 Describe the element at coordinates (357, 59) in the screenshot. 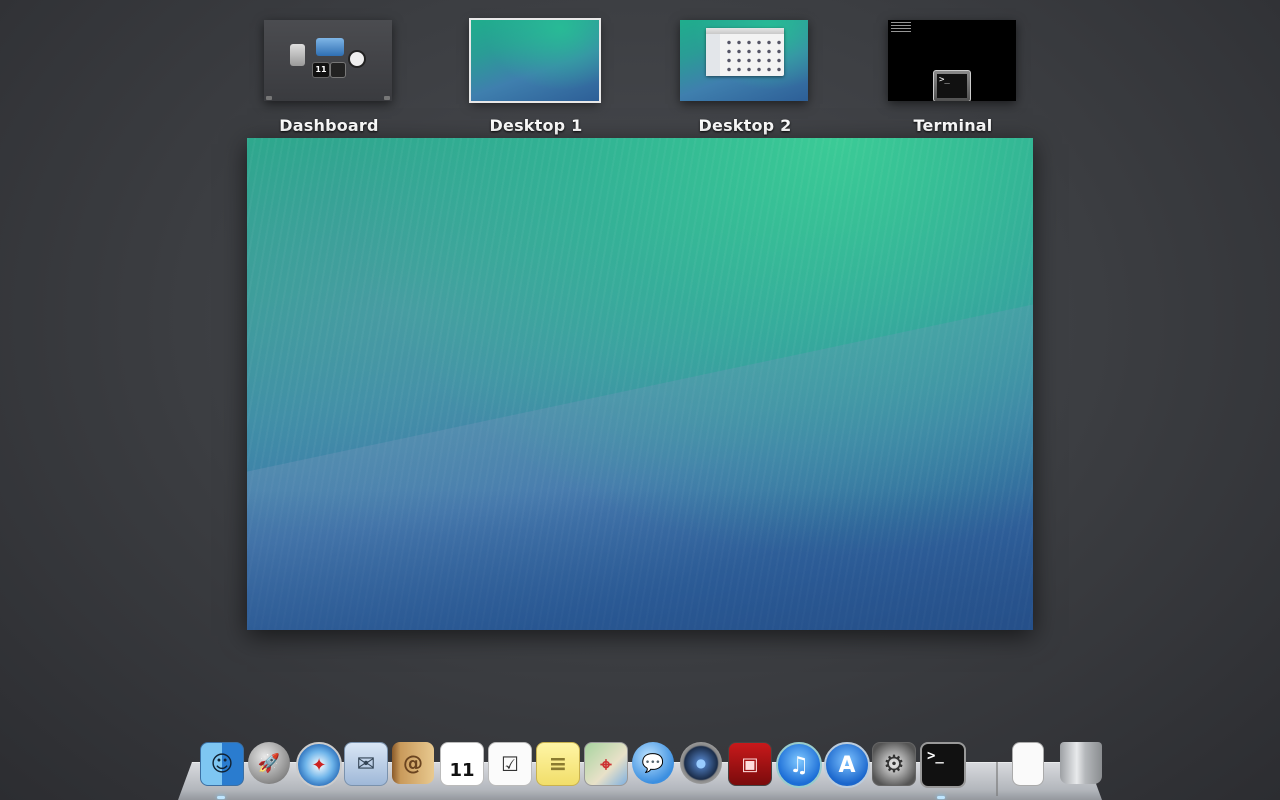

I see `clock-widget-icon` at that location.